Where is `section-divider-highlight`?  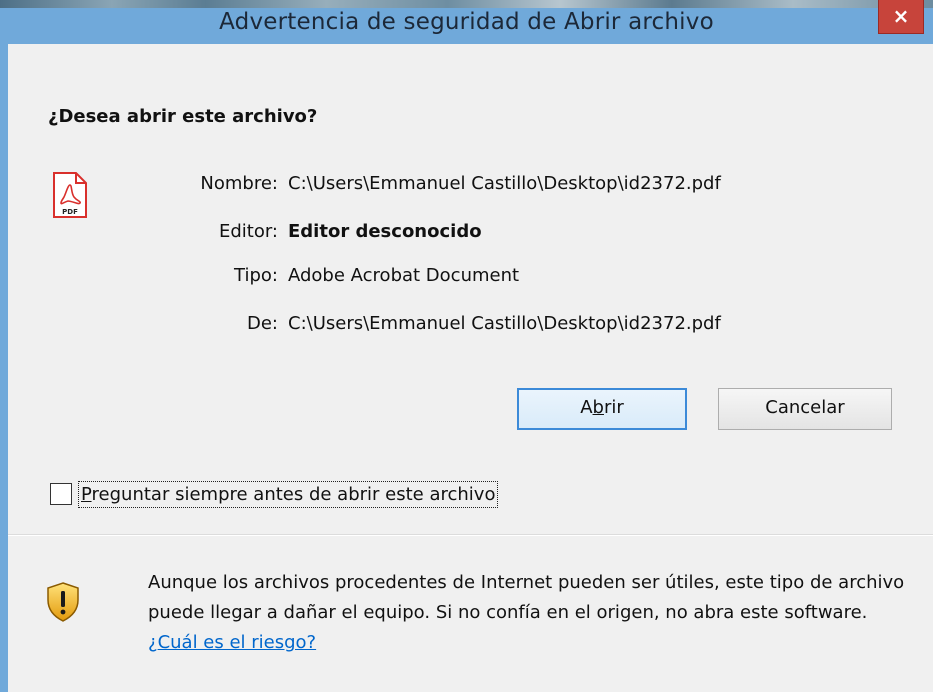
section-divider-highlight is located at coordinates (470, 535).